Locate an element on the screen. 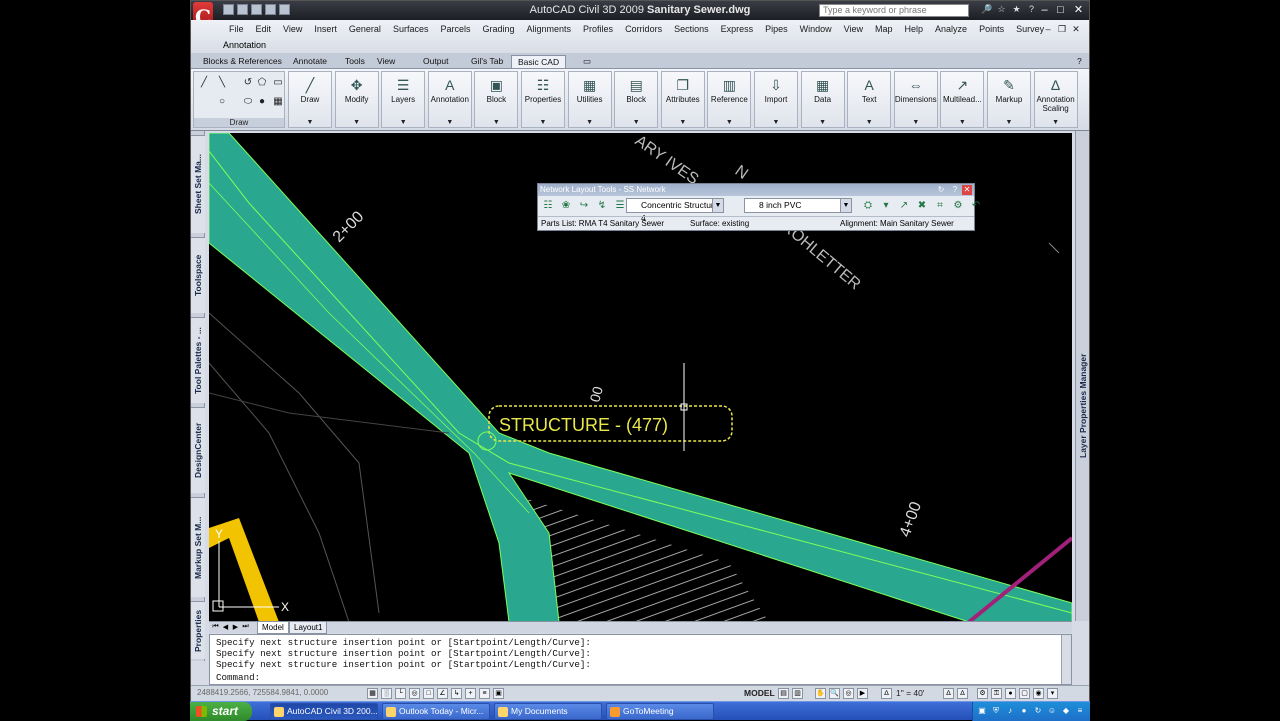  rectangle-icon: ▭ is located at coordinates (278, 83).